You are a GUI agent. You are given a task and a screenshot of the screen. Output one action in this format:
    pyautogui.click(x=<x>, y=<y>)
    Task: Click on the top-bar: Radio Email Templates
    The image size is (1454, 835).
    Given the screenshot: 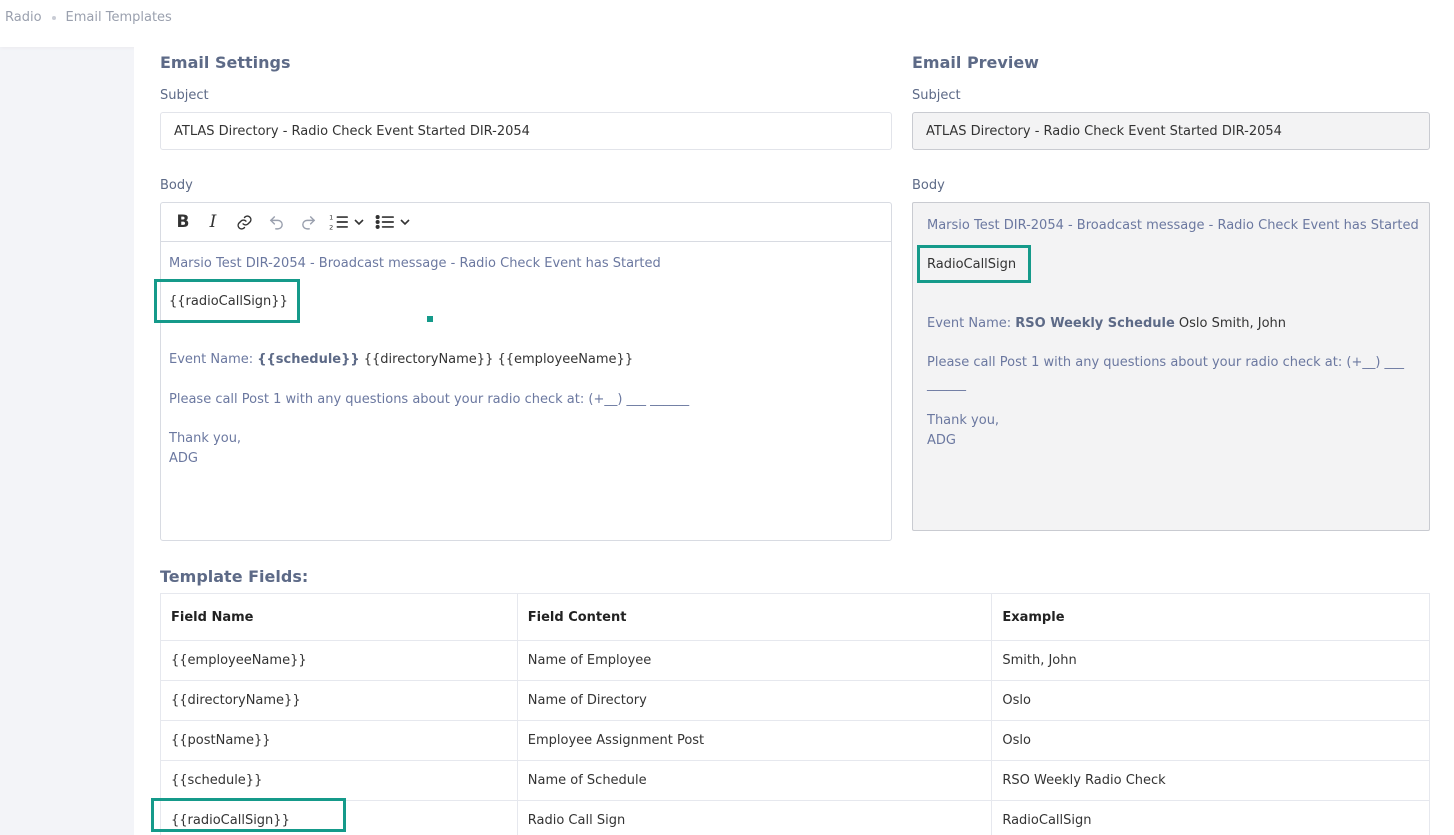 What is the action you would take?
    pyautogui.click(x=727, y=23)
    